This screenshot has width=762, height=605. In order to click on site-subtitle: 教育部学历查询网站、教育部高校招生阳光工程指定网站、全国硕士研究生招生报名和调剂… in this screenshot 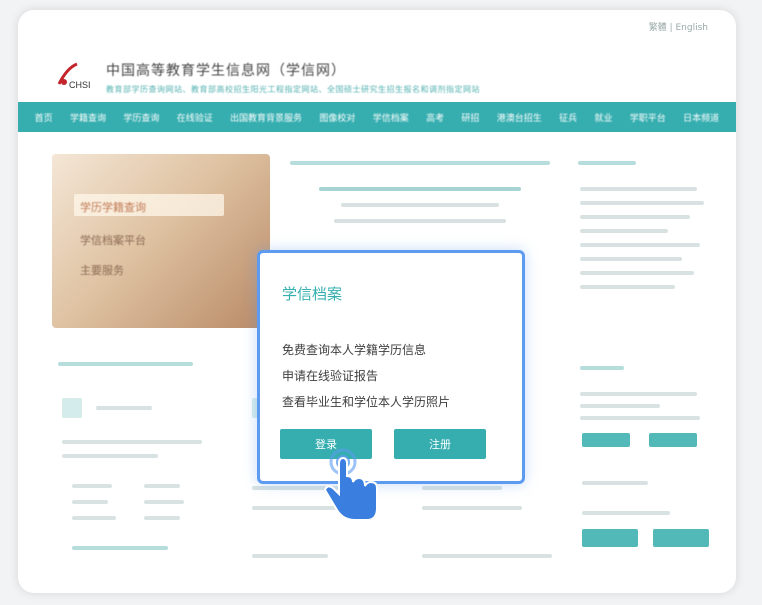, I will do `click(293, 89)`.